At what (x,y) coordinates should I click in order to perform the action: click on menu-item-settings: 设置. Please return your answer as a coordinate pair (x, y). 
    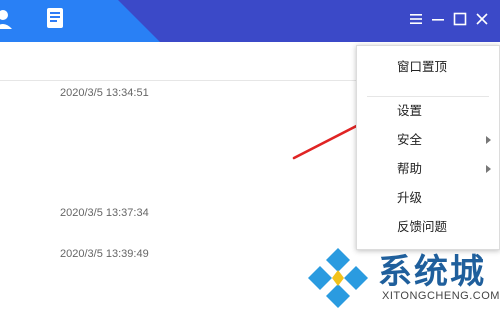
    Looking at the image, I should click on (428, 111).